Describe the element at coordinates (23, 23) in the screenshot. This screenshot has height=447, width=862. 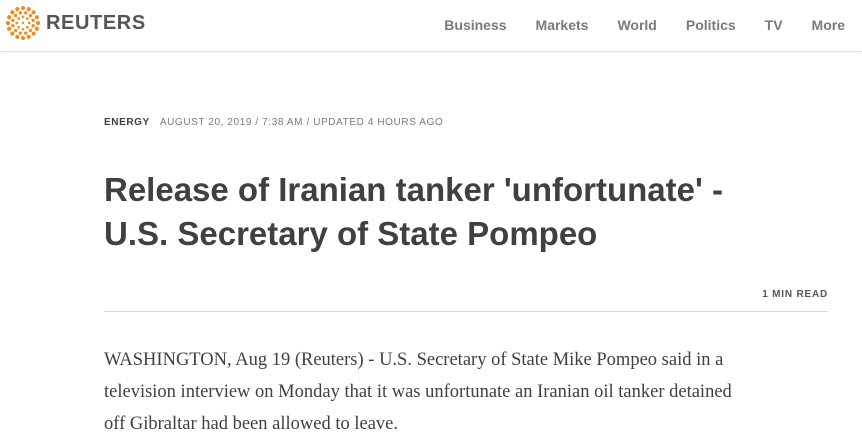
I see `reuters-logo-icon` at that location.